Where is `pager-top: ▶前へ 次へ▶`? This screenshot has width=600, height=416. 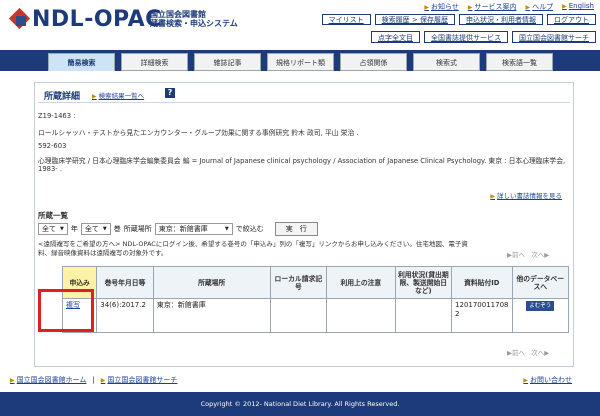 pager-top: ▶前へ 次へ▶ is located at coordinates (528, 254).